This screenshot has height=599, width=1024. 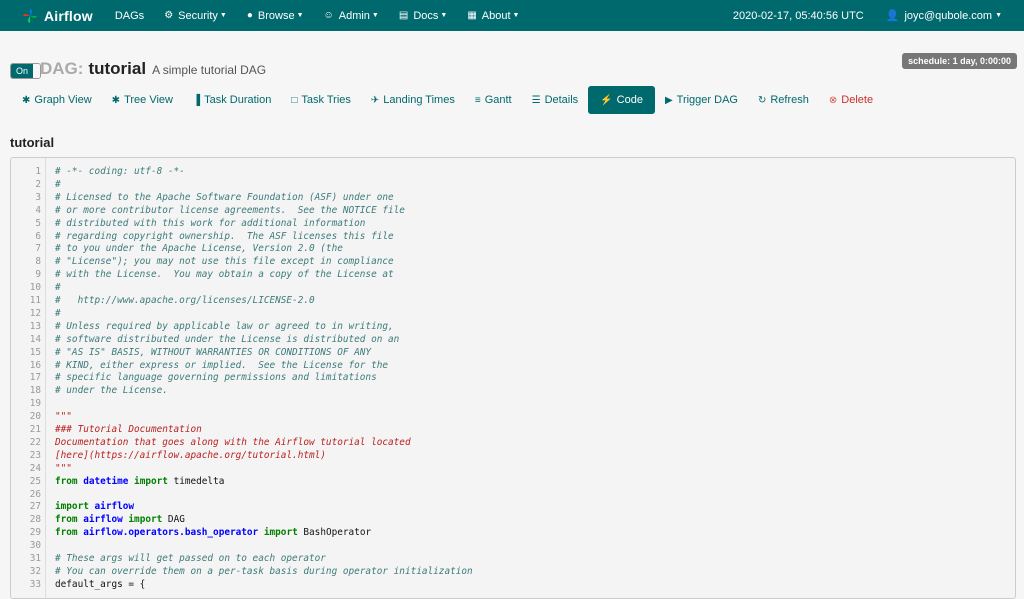 What do you see at coordinates (561, 100) in the screenshot?
I see `tab-label: Details` at bounding box center [561, 100].